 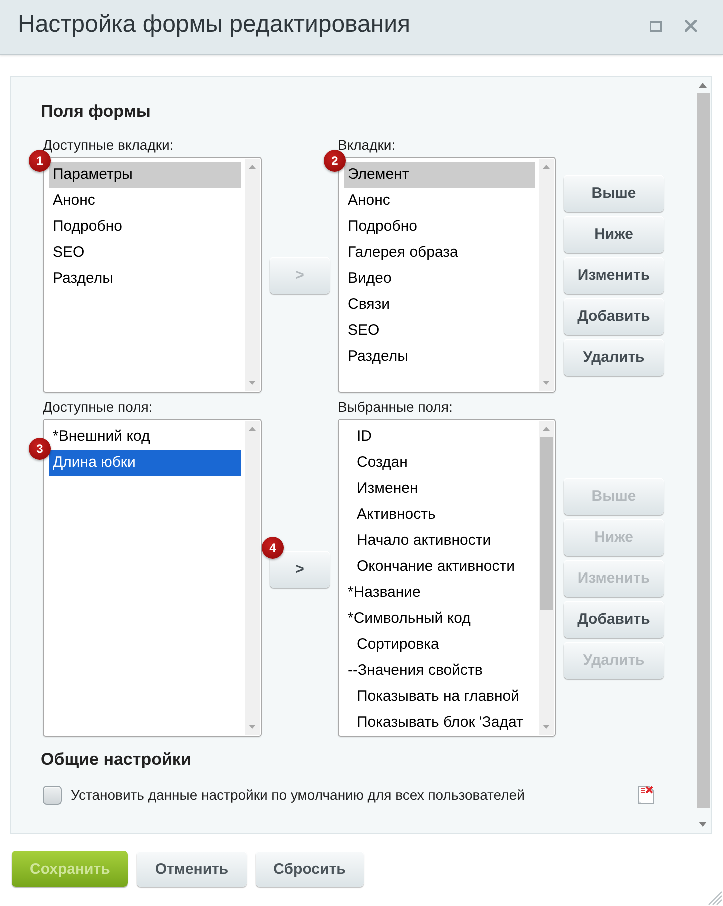 What do you see at coordinates (614, 357) in the screenshot?
I see `action-button: Удалить` at bounding box center [614, 357].